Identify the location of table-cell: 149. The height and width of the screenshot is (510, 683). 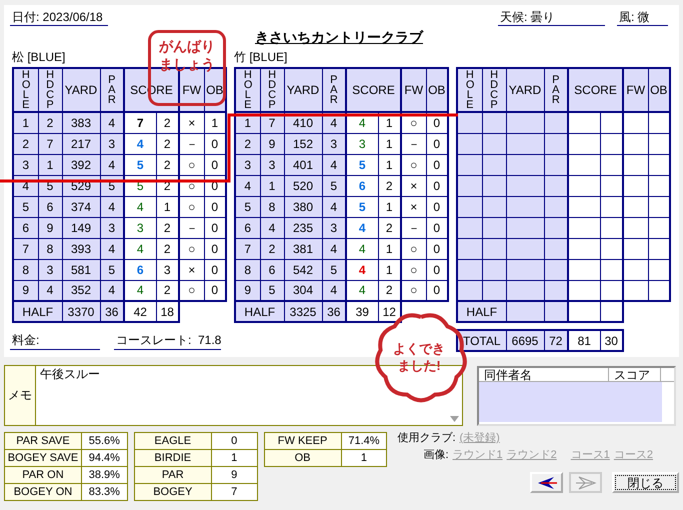
(81, 227).